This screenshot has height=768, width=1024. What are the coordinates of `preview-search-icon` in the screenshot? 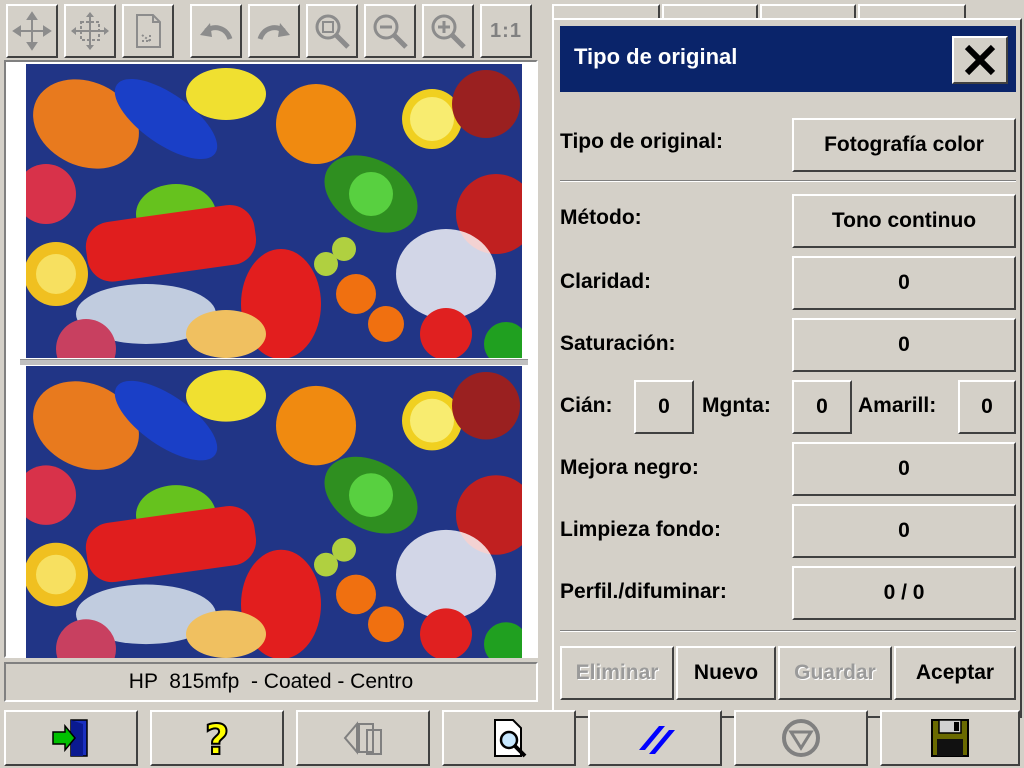 It's located at (510, 738).